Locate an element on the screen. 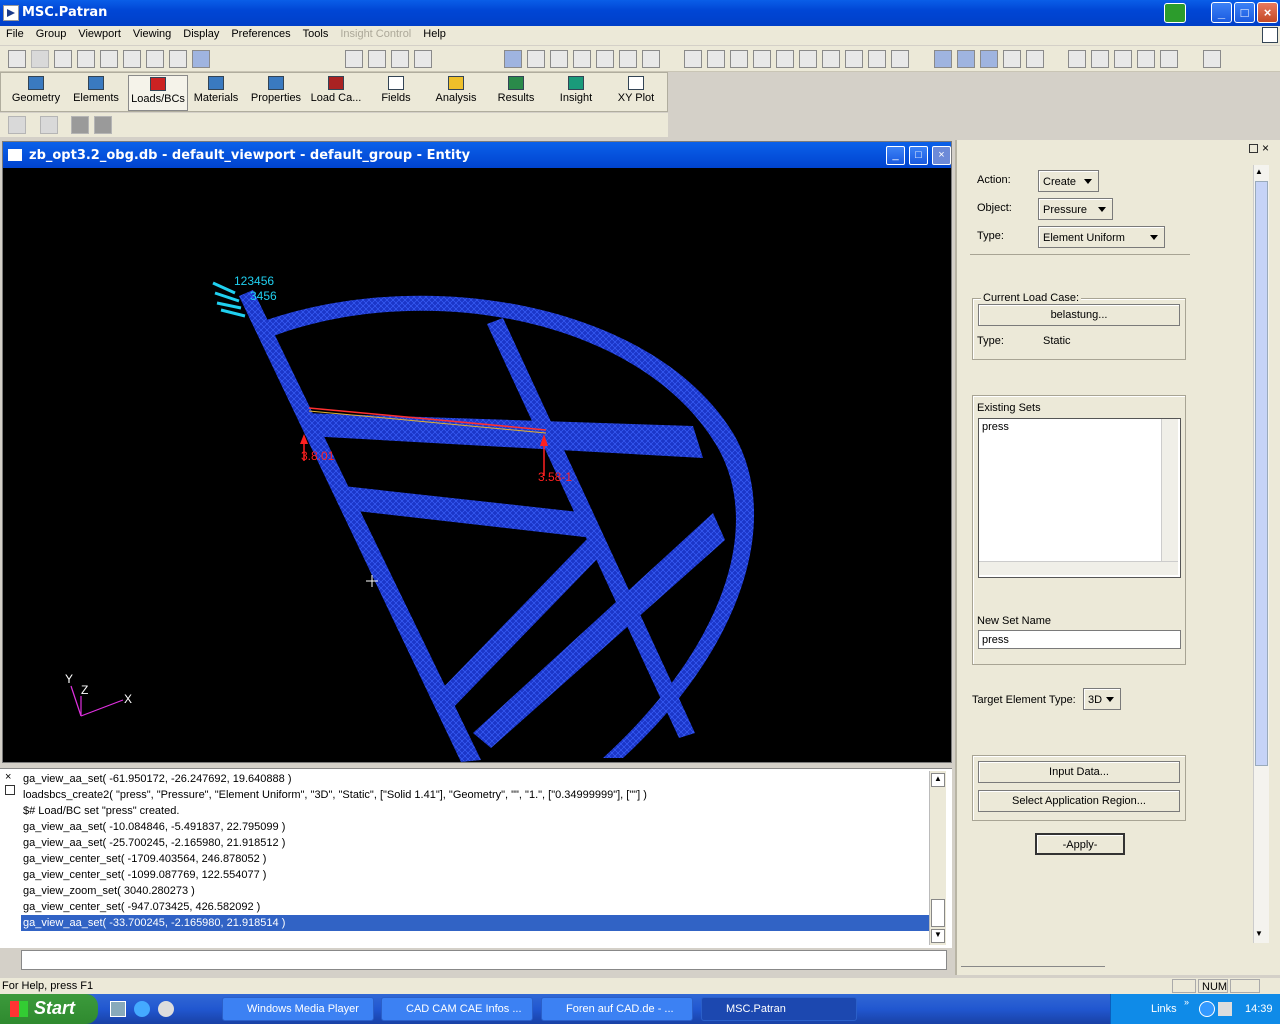 The height and width of the screenshot is (1024, 1280). plot-erase-icon is located at coordinates (1123, 59).